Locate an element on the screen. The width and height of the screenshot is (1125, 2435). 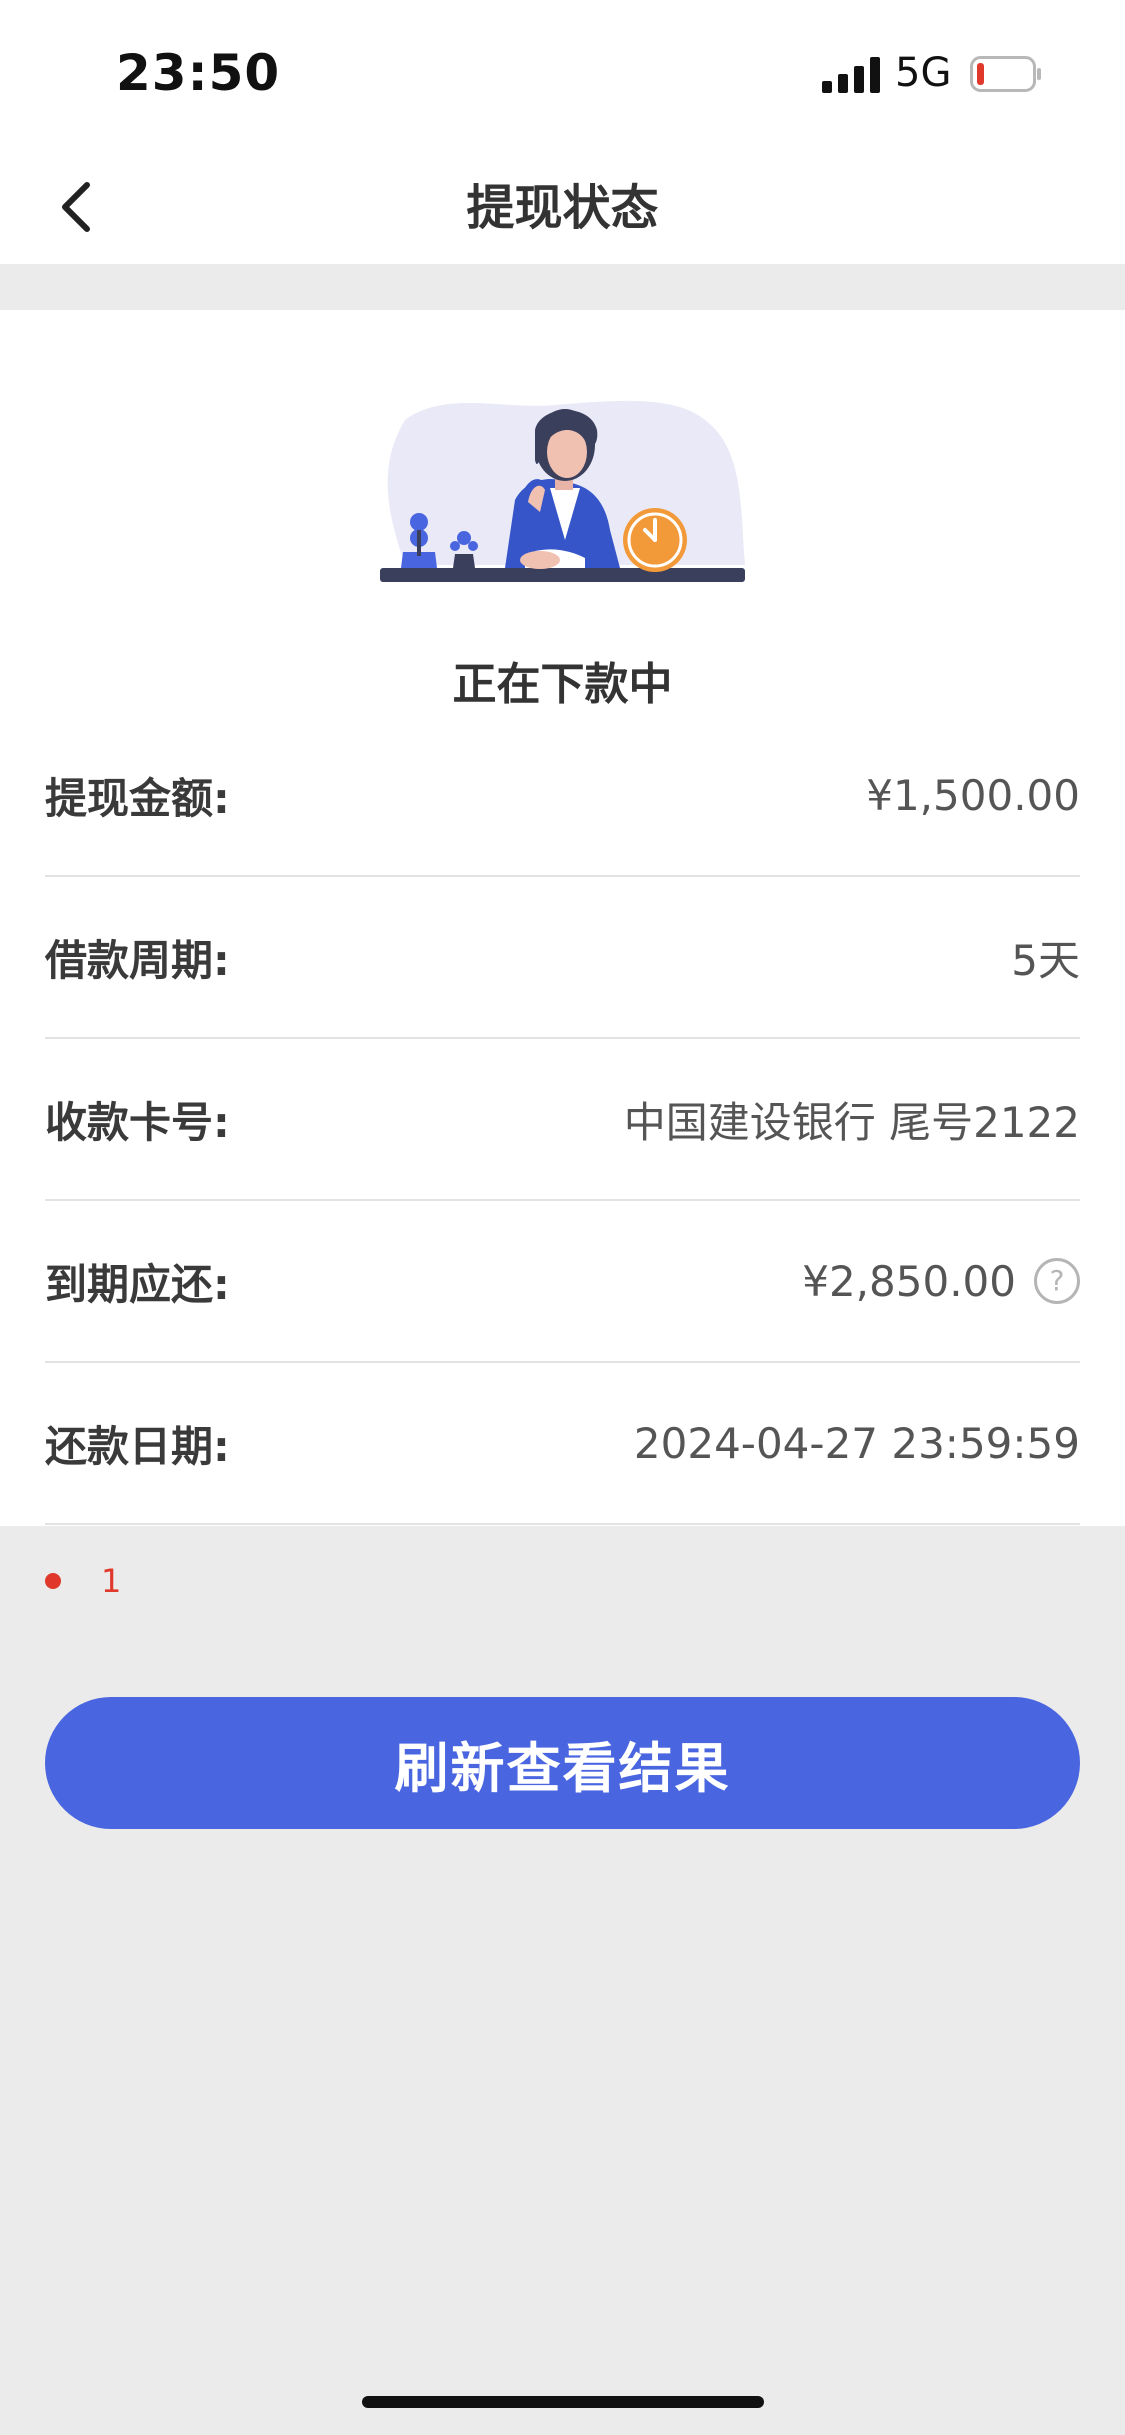
woman-waiting-clock-illustration is located at coordinates (562, 491).